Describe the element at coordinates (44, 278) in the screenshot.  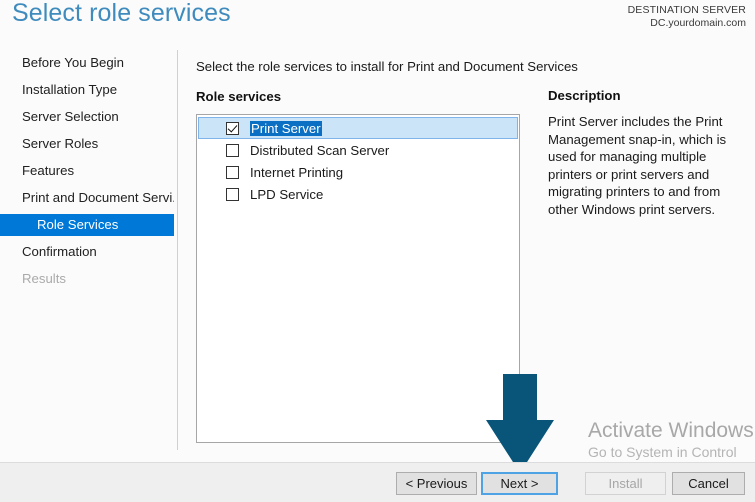
I see `sidebar-item-results: Results` at that location.